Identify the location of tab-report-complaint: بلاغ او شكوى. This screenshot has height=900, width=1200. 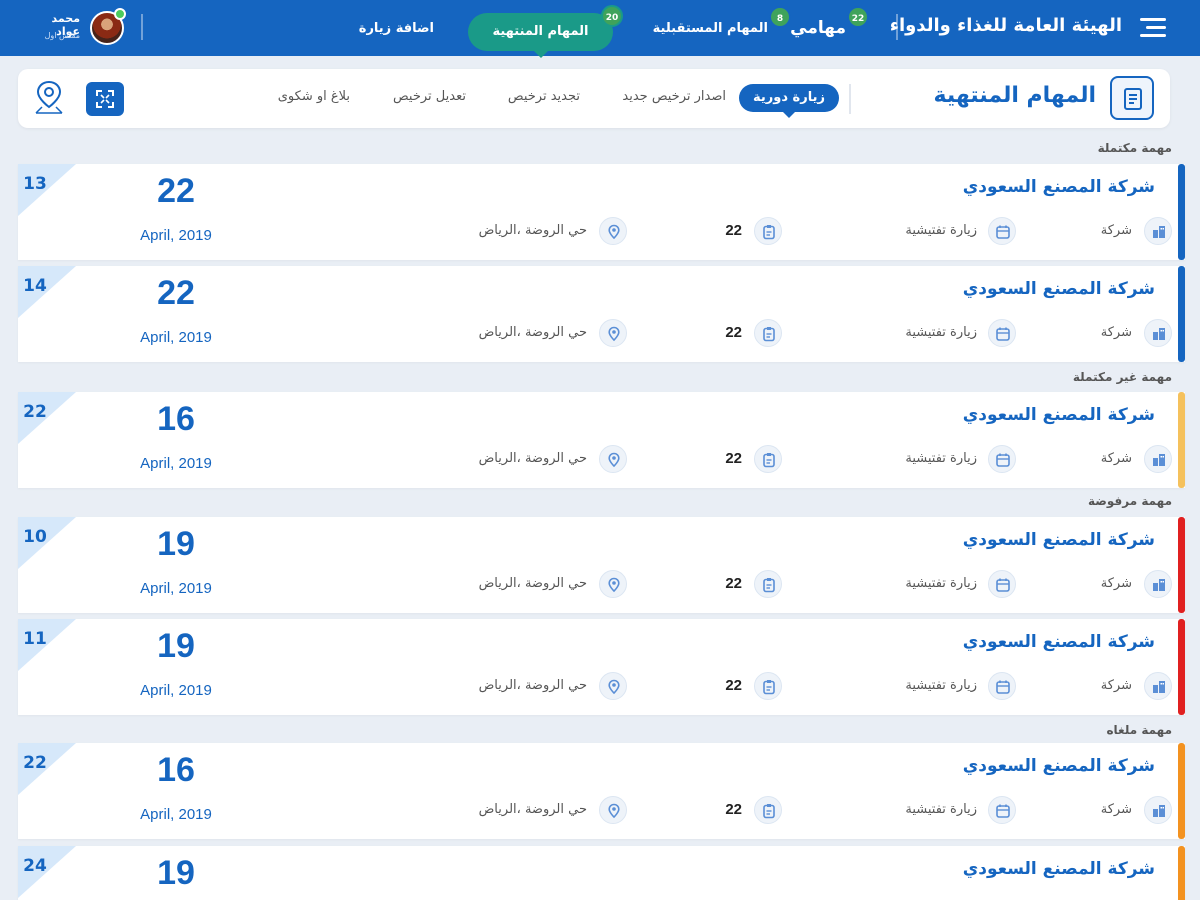
(314, 96).